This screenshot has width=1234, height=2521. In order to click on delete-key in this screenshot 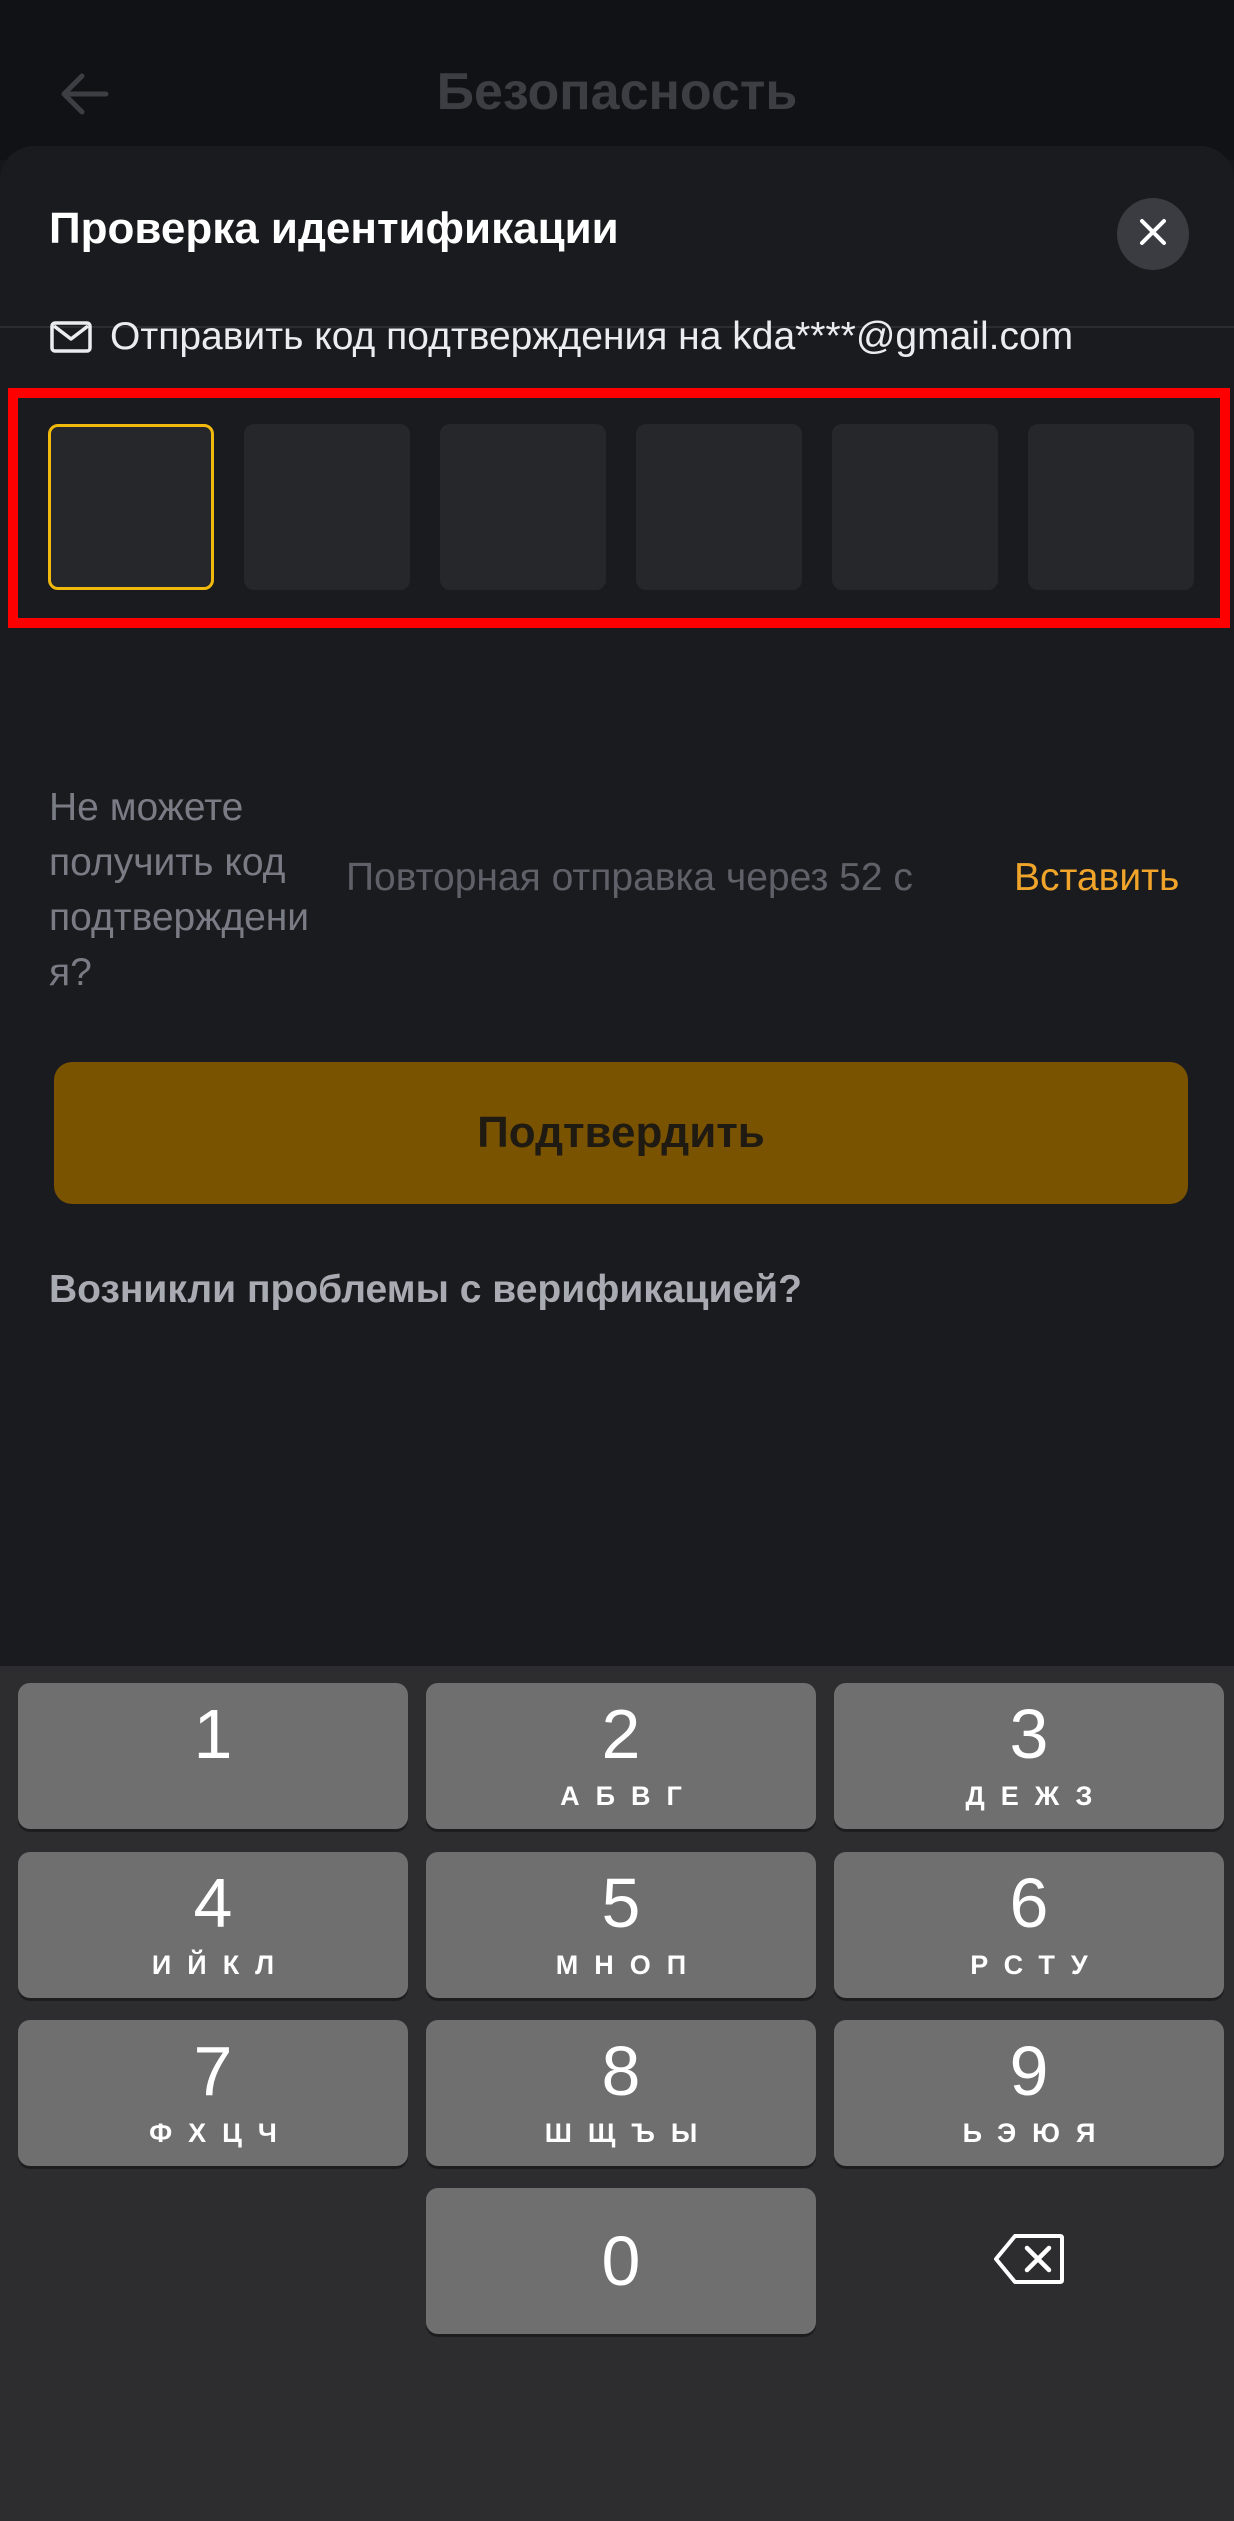, I will do `click(1029, 2261)`.